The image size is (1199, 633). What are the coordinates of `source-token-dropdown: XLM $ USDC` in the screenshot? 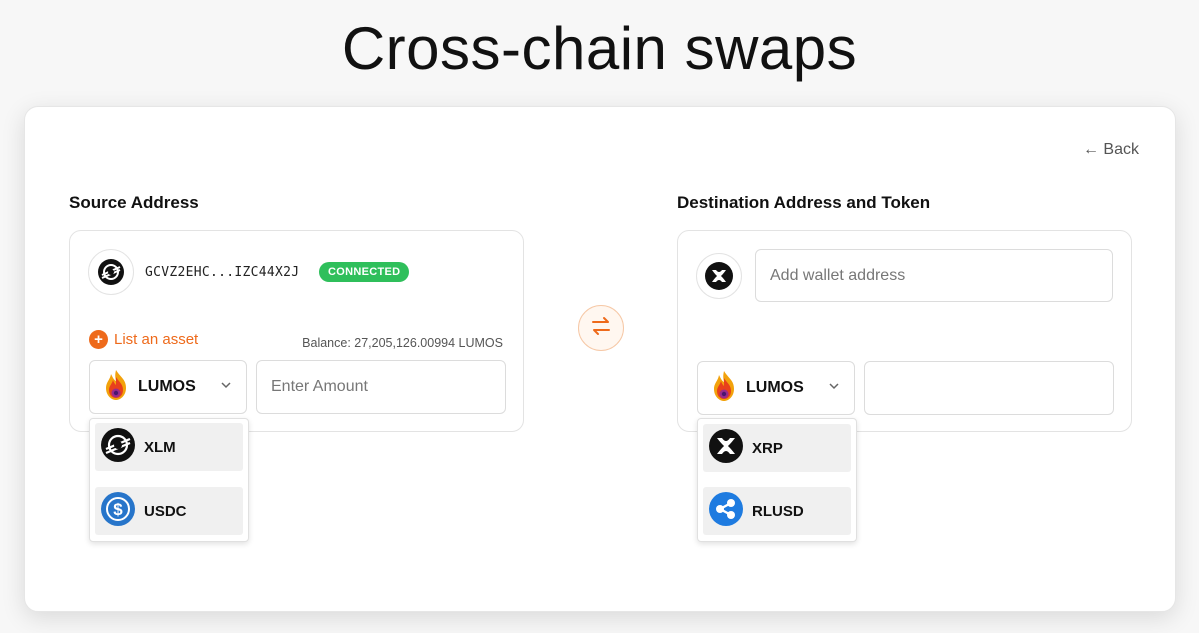 It's located at (169, 480).